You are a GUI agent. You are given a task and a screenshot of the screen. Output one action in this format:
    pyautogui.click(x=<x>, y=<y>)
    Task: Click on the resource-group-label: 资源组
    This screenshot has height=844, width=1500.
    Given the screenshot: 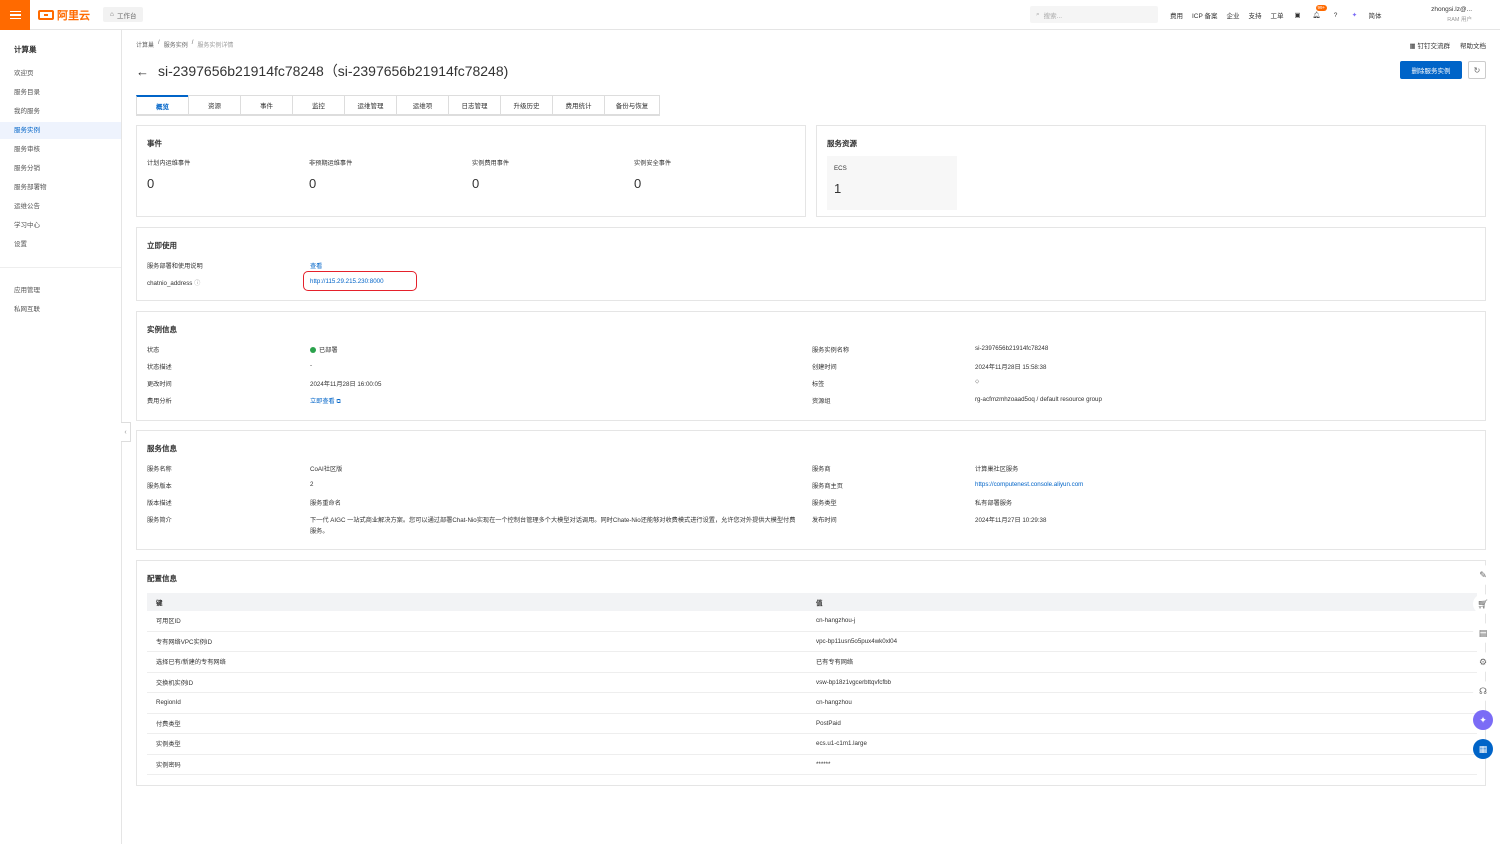 What is the action you would take?
    pyautogui.click(x=821, y=401)
    